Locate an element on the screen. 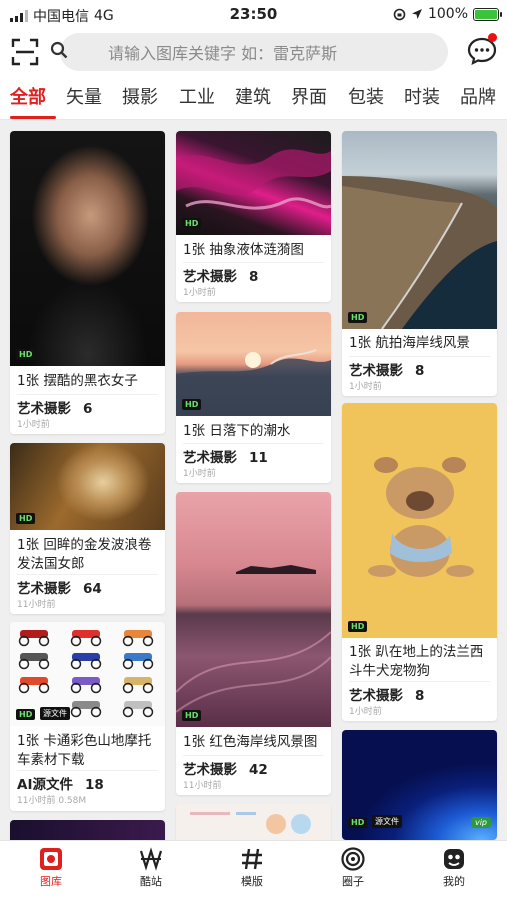 Image resolution: width=507 pixels, height=900 pixels. card-count: 6 is located at coordinates (88, 409).